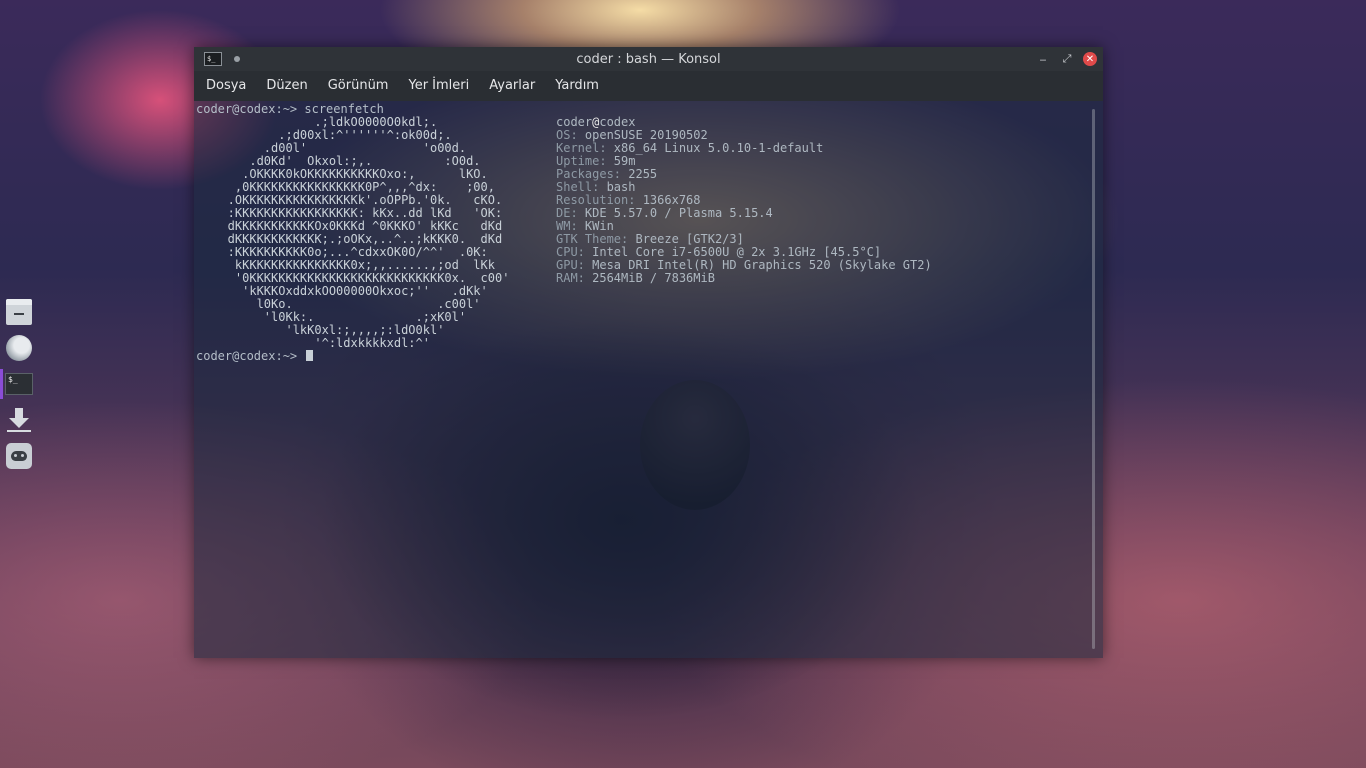  What do you see at coordinates (570, 265) in the screenshot?
I see `info-key: GPU:` at bounding box center [570, 265].